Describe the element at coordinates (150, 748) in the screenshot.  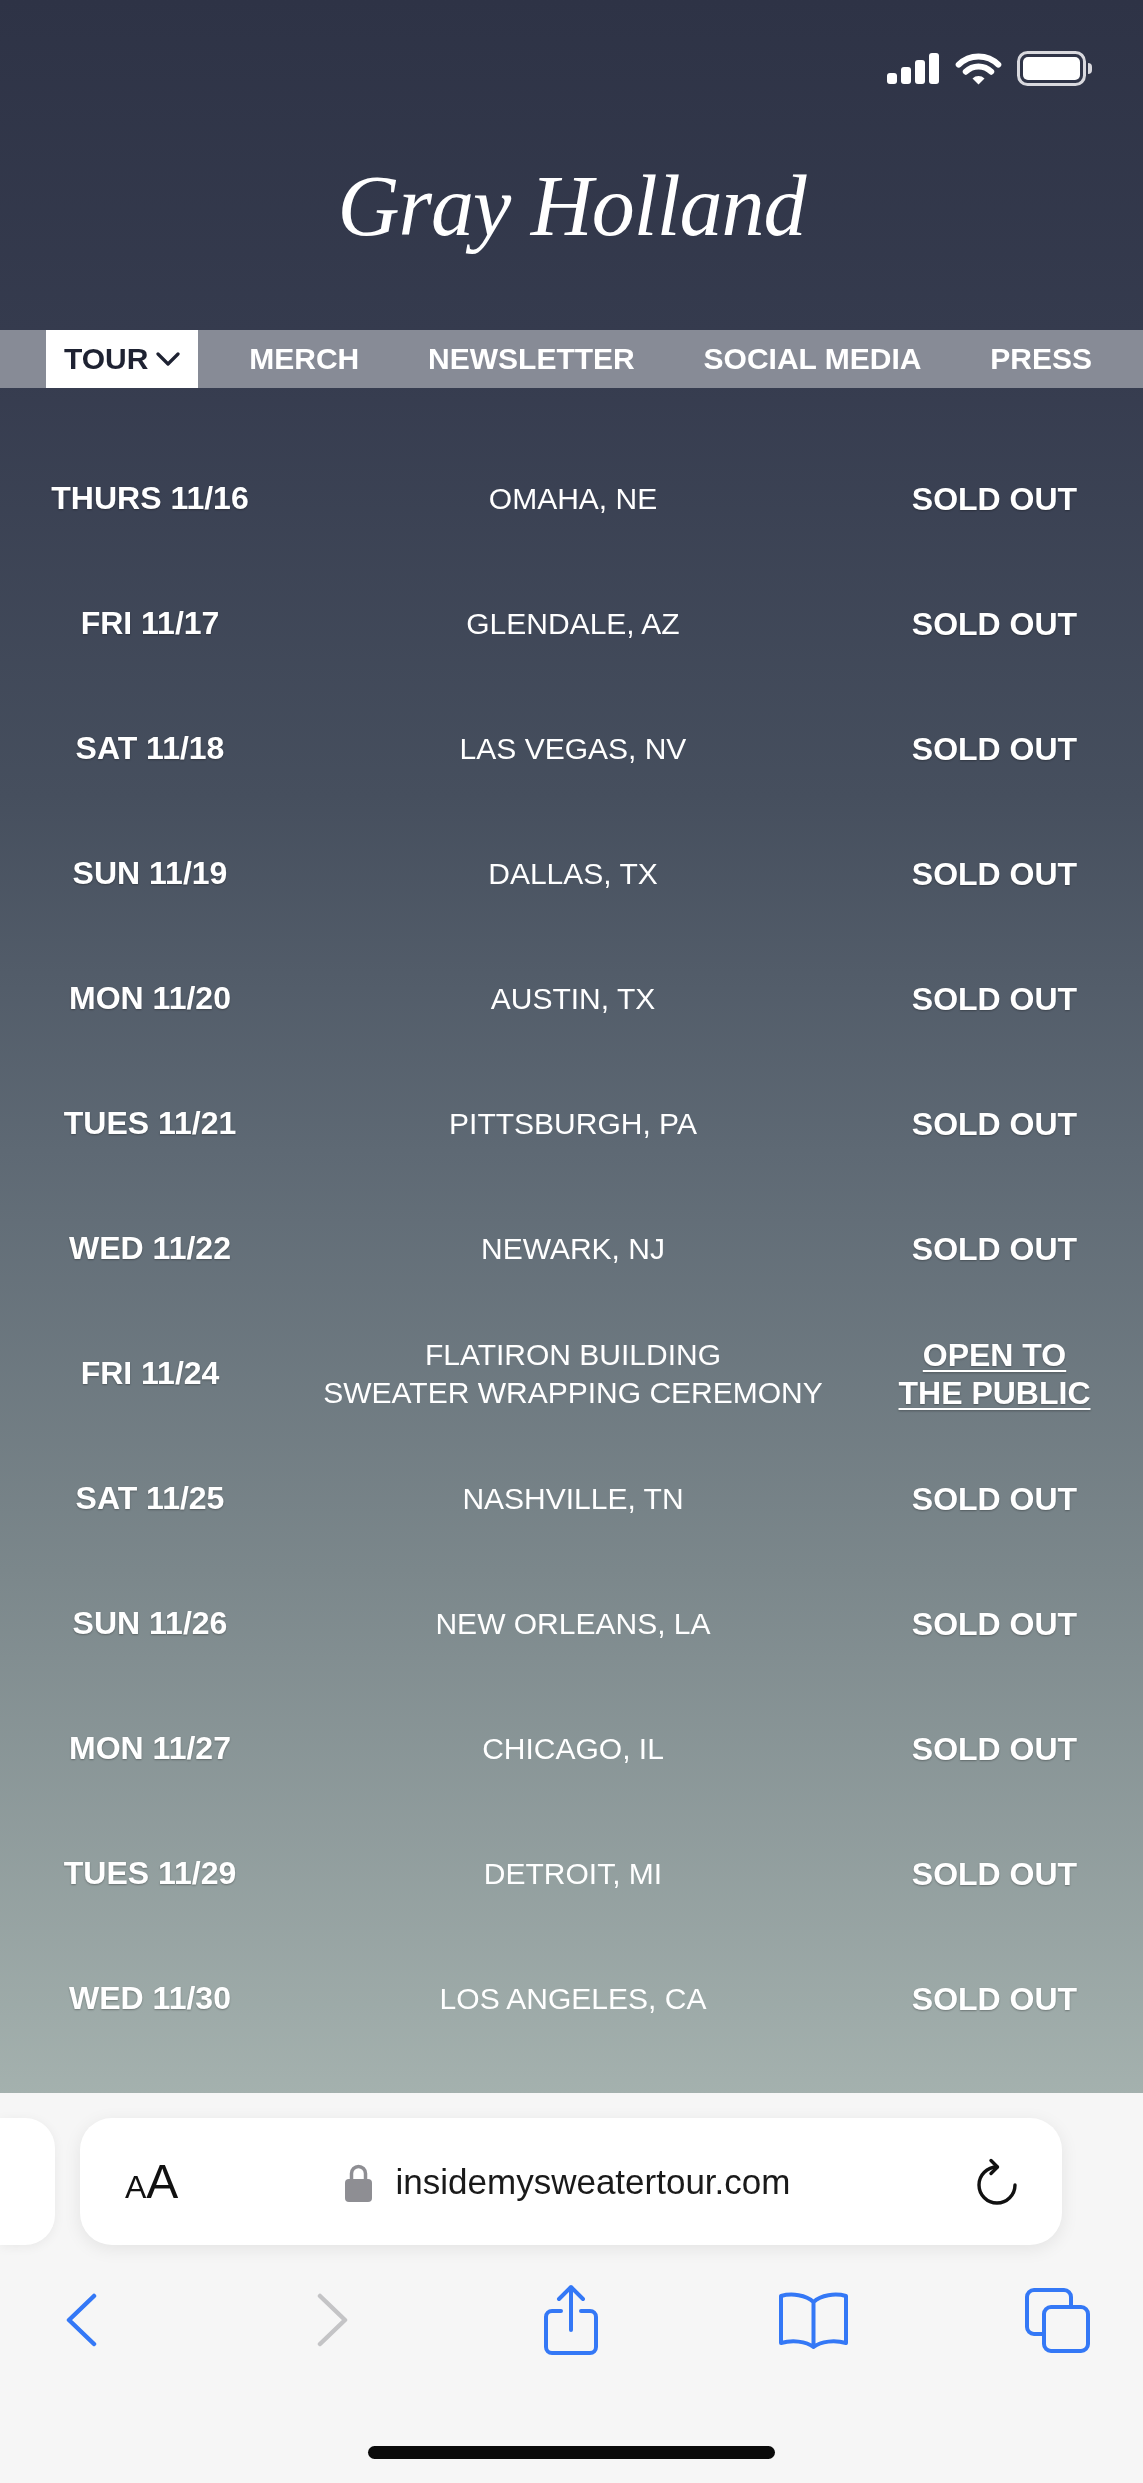
I see `tour-date: SAT 11/18` at that location.